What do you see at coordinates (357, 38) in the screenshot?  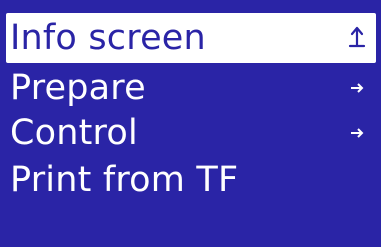 I see `back-arrow-icon` at bounding box center [357, 38].